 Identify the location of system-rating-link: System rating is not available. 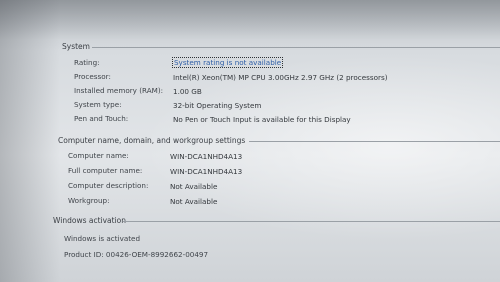
(228, 62).